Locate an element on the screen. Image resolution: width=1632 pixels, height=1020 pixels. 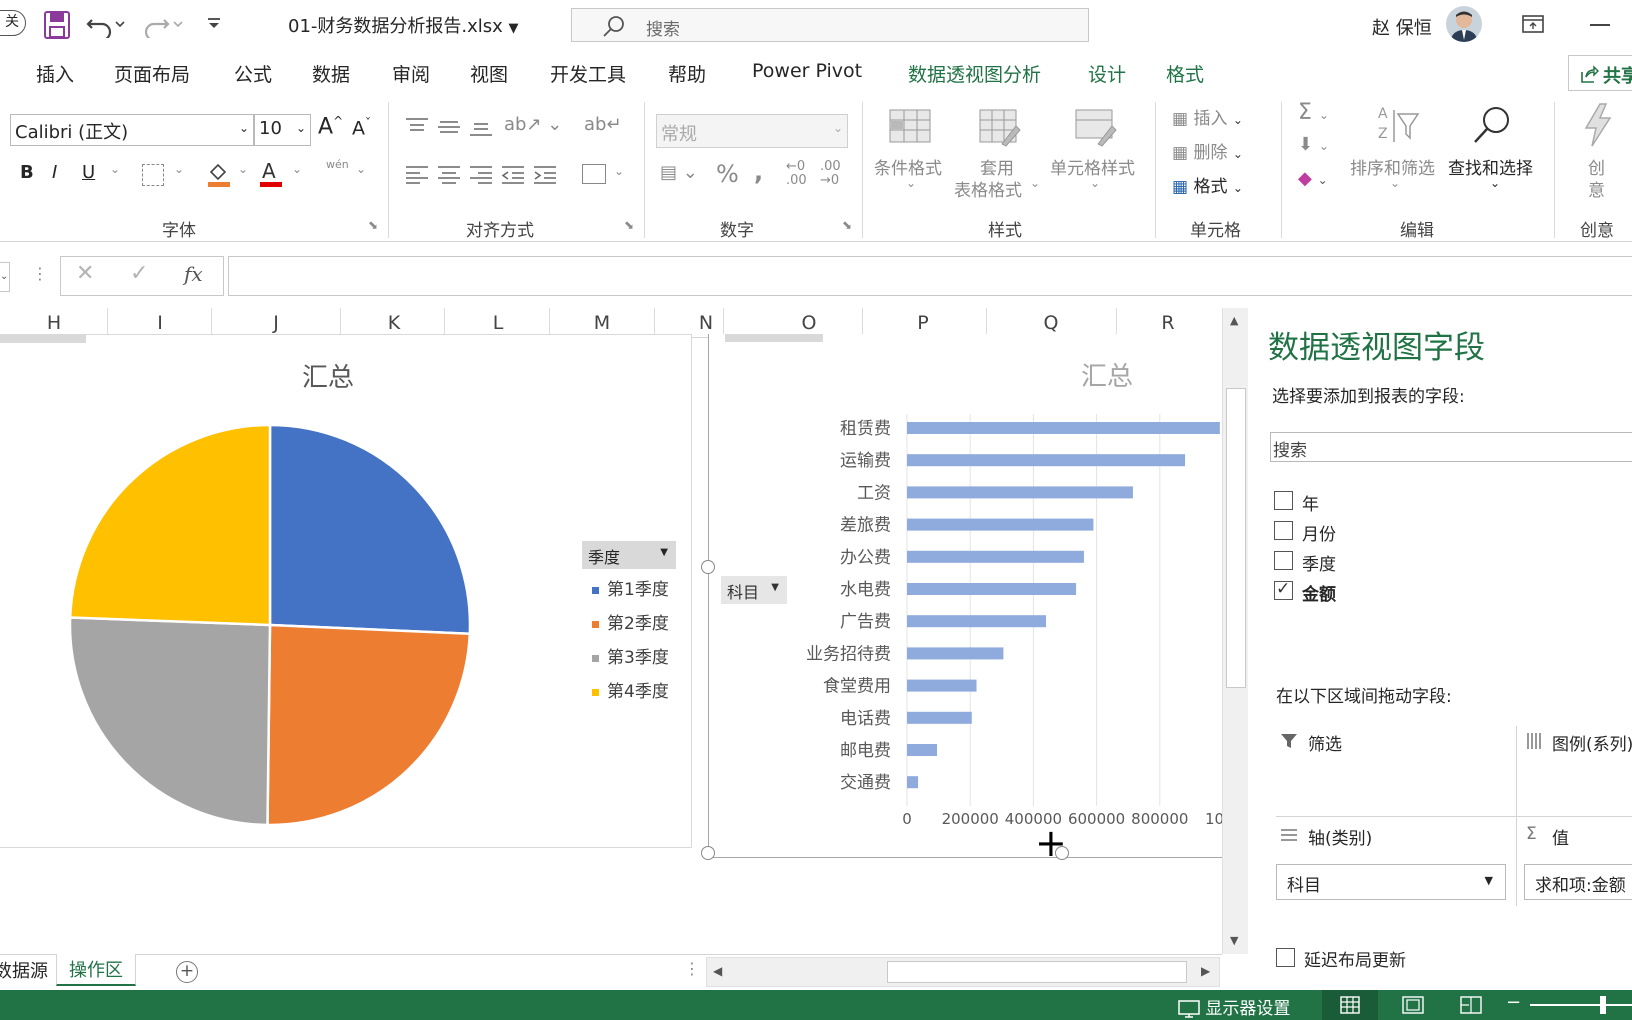
lightning-icon is located at coordinates (1598, 125).